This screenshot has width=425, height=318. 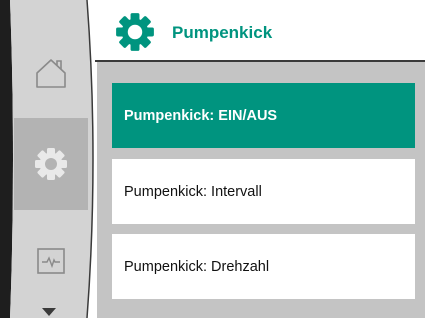 I want to click on pulse-icon, so click(x=51, y=261).